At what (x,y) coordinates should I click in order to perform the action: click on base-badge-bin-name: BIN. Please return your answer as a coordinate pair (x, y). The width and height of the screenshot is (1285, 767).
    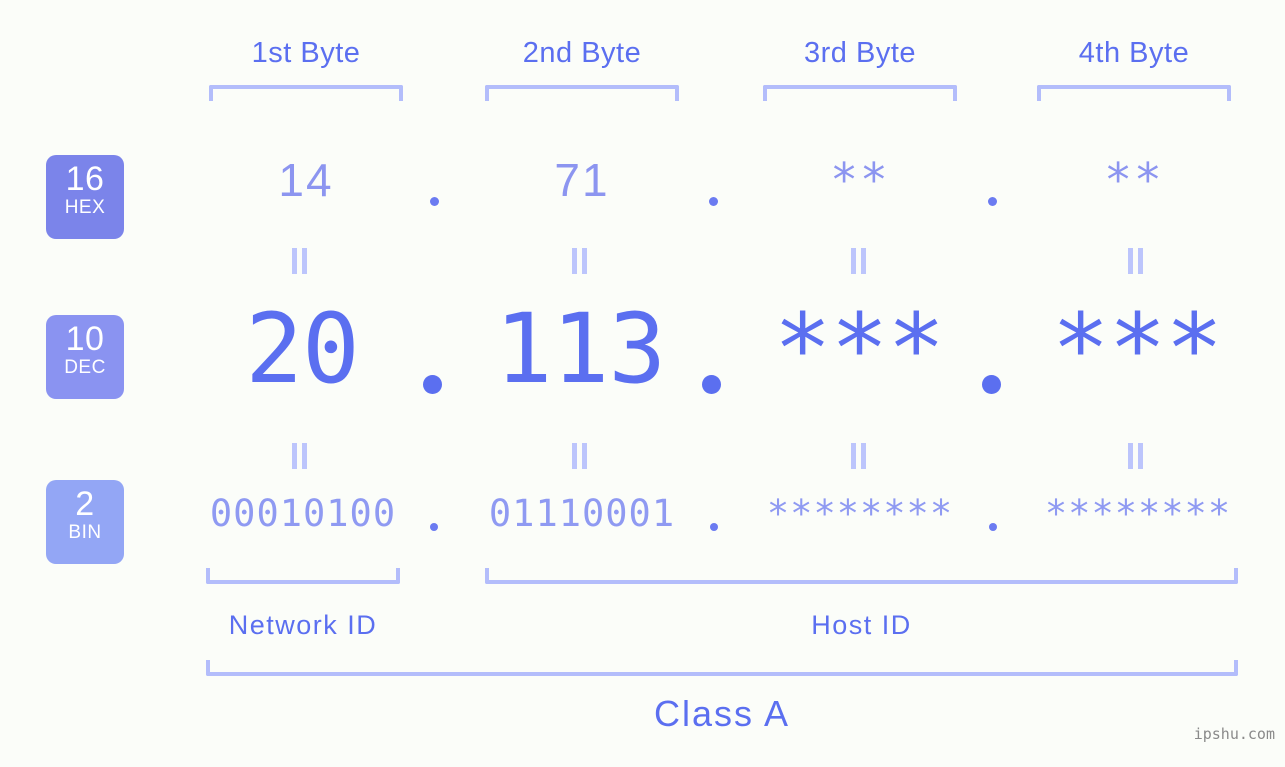
    Looking at the image, I should click on (85, 532).